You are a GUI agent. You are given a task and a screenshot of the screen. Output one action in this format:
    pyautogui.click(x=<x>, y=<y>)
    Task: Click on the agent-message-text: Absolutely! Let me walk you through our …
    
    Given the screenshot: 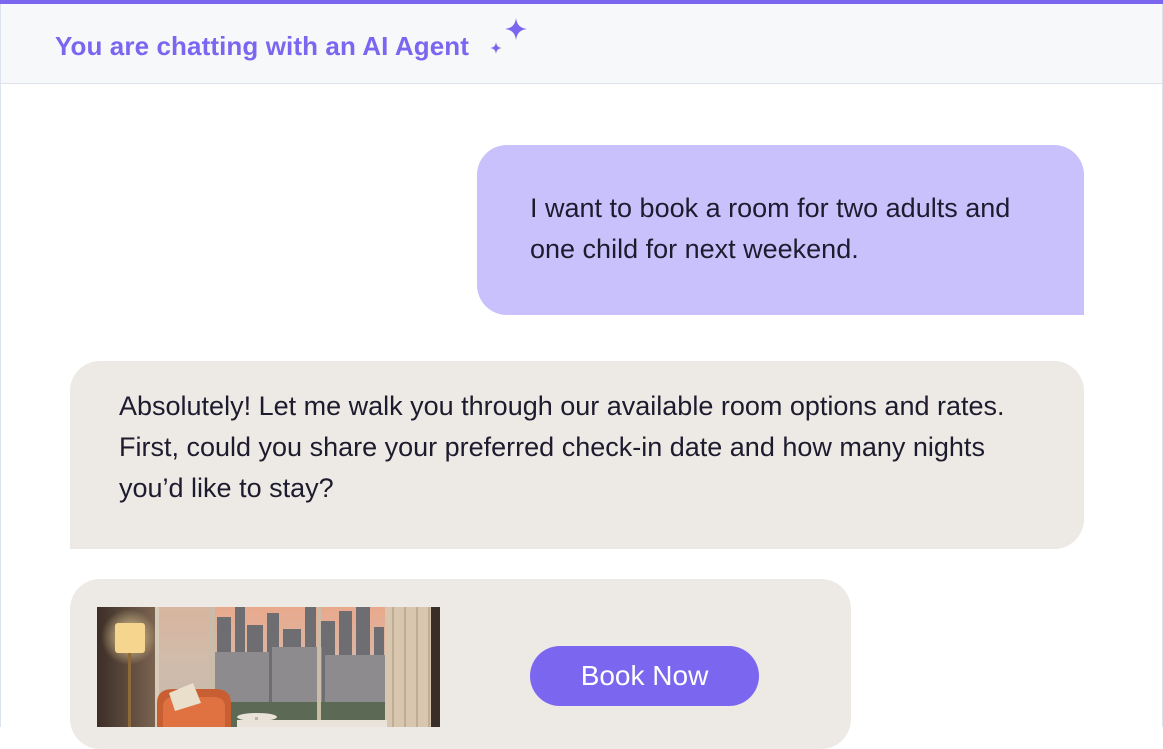 What is the action you would take?
    pyautogui.click(x=562, y=447)
    